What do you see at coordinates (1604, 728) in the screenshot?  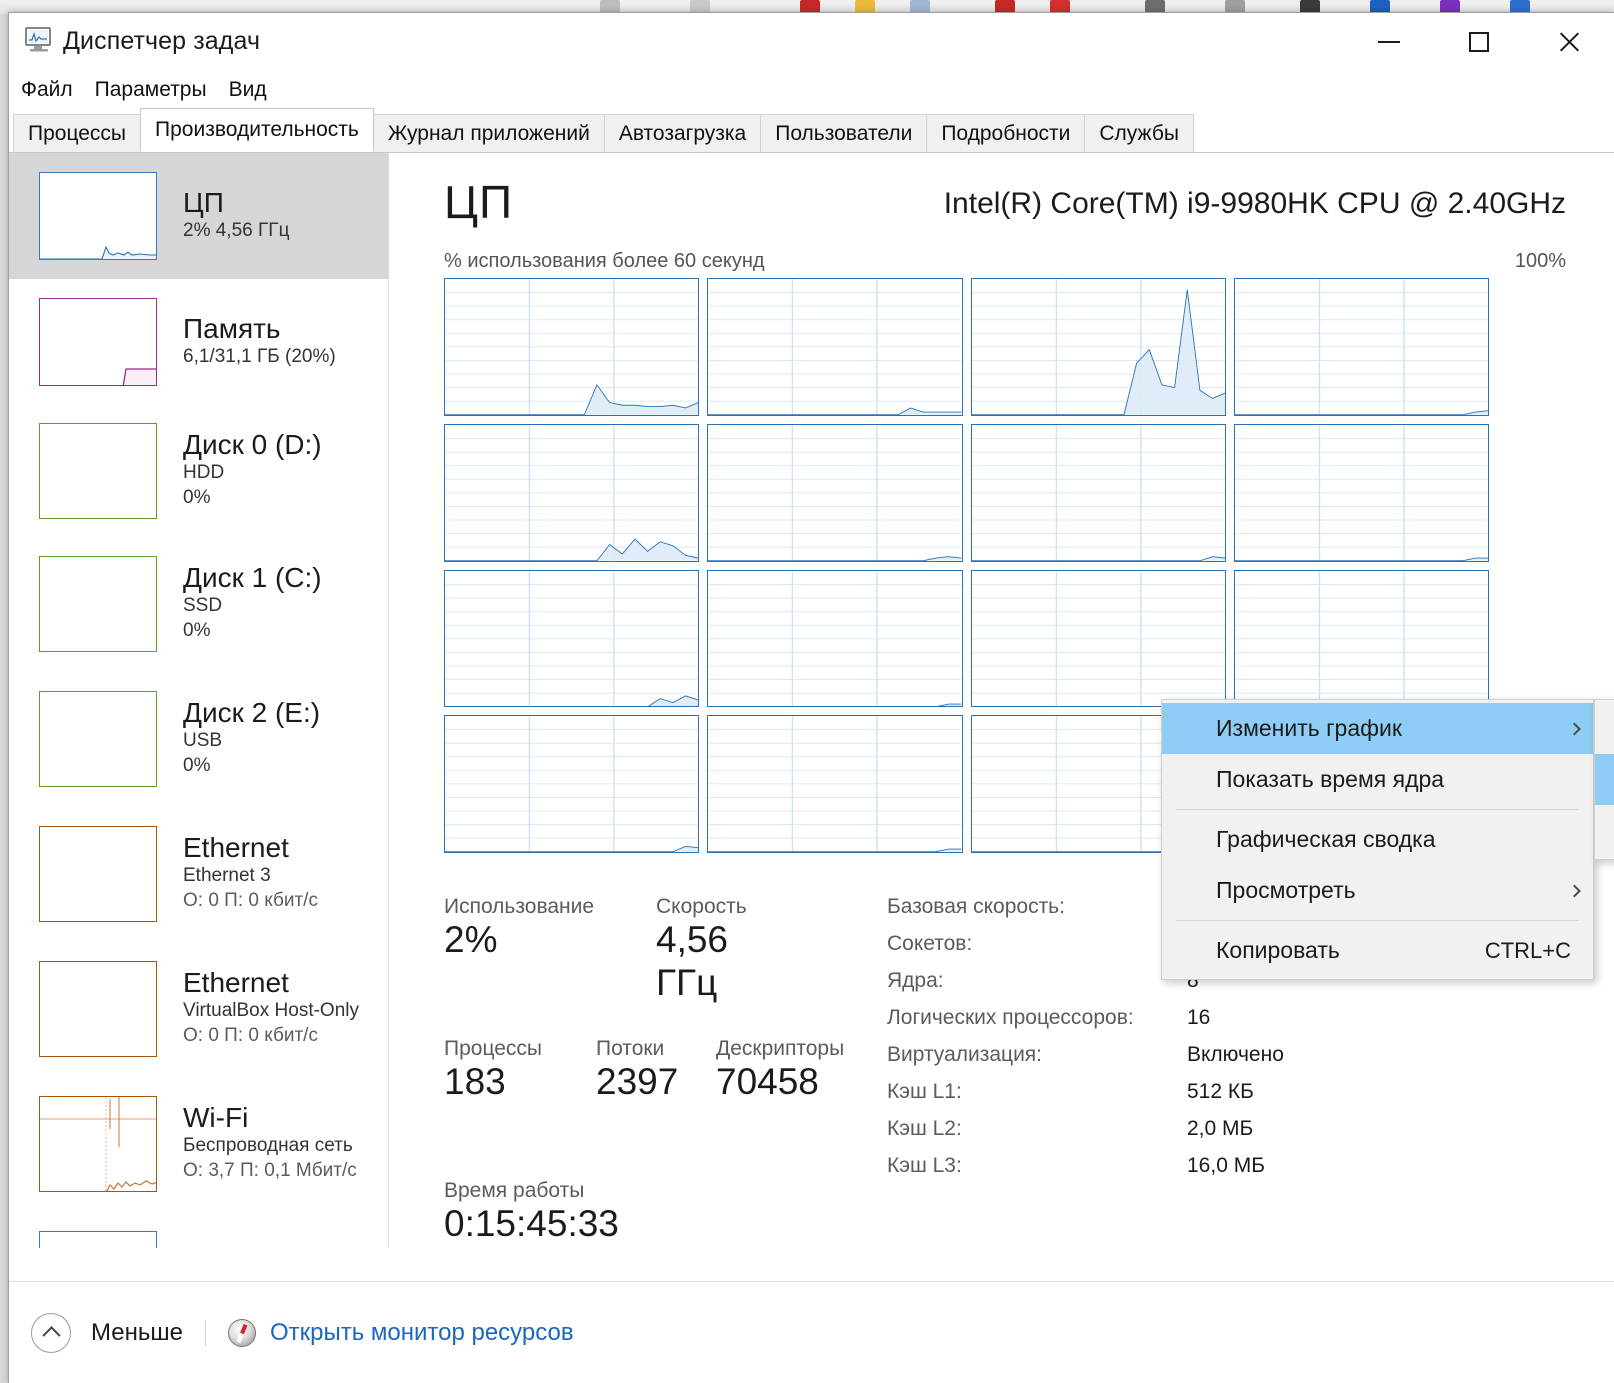 I see `ctx-overall-utilization: Общая загрузка` at bounding box center [1604, 728].